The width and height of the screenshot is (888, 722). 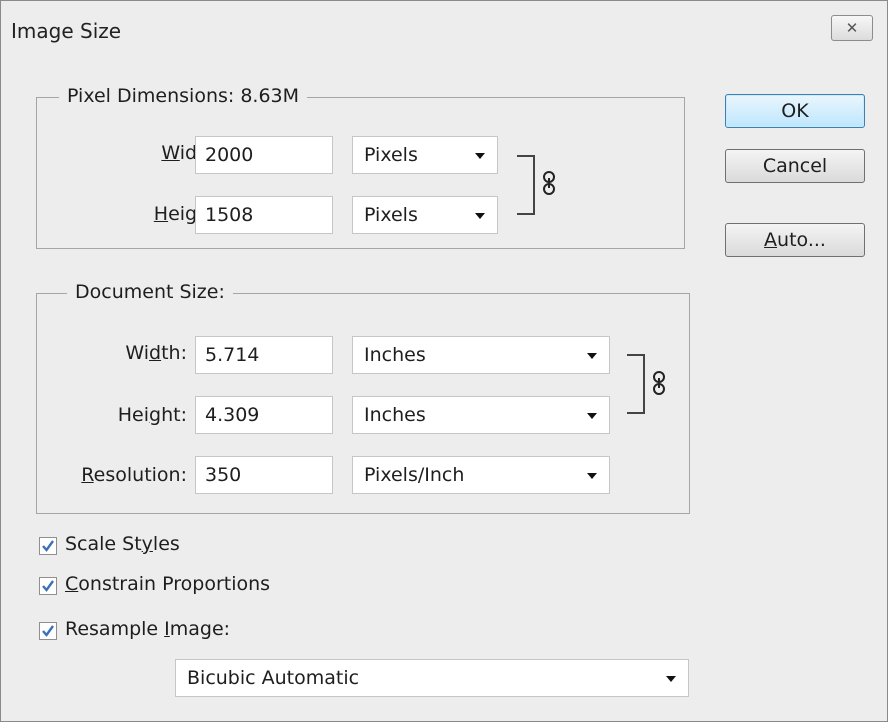 What do you see at coordinates (391, 215) in the screenshot?
I see `pixel-height-unit-value: Pixels` at bounding box center [391, 215].